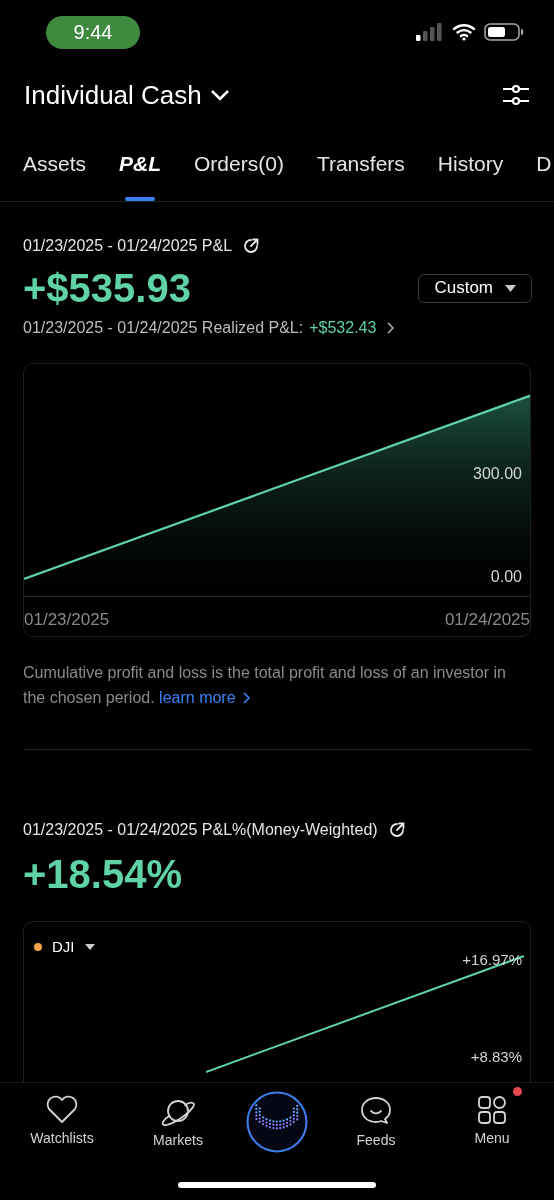 Image resolution: width=554 pixels, height=1200 pixels. I want to click on benchmark-selector: DJI, so click(64, 947).